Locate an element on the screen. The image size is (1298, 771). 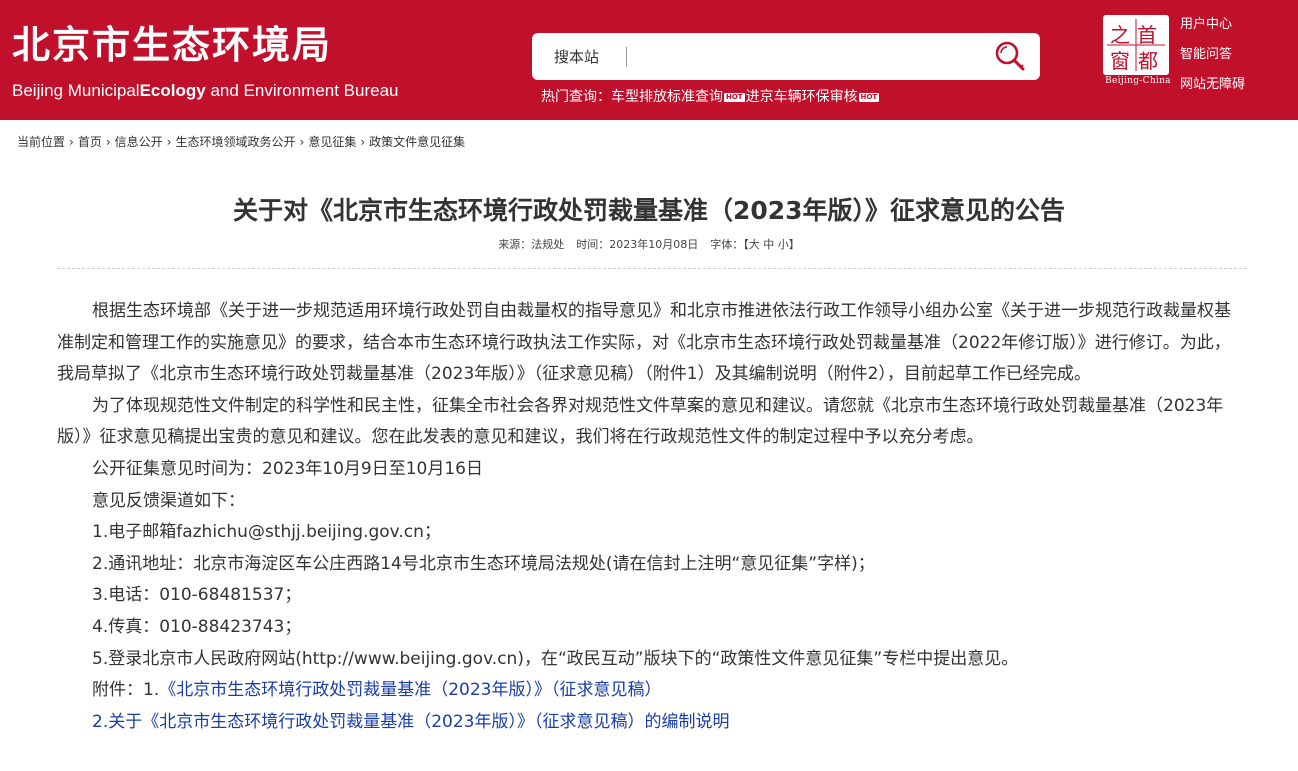
breadcrumb-policy-opinions: 政策文件意见征集 is located at coordinates (417, 142).